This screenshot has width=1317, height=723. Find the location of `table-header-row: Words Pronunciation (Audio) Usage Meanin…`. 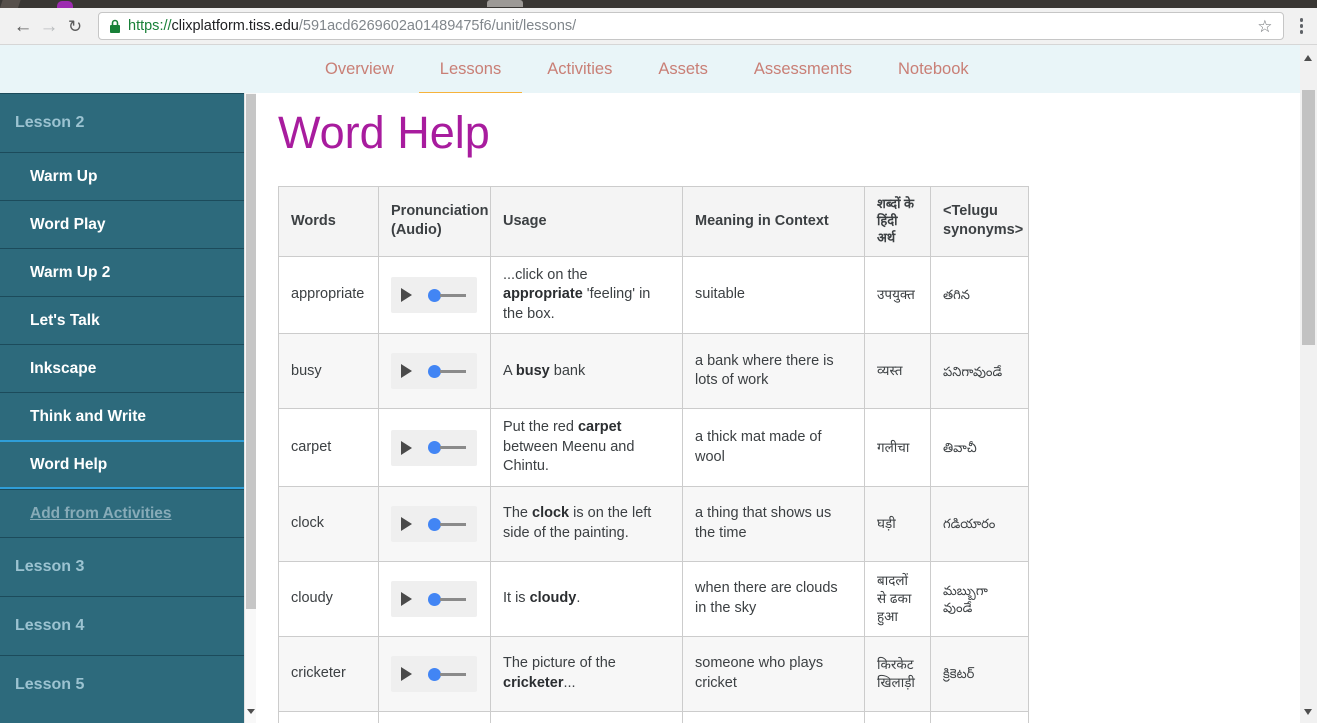

table-header-row: Words Pronunciation (Audio) Usage Meanin… is located at coordinates (653, 221).